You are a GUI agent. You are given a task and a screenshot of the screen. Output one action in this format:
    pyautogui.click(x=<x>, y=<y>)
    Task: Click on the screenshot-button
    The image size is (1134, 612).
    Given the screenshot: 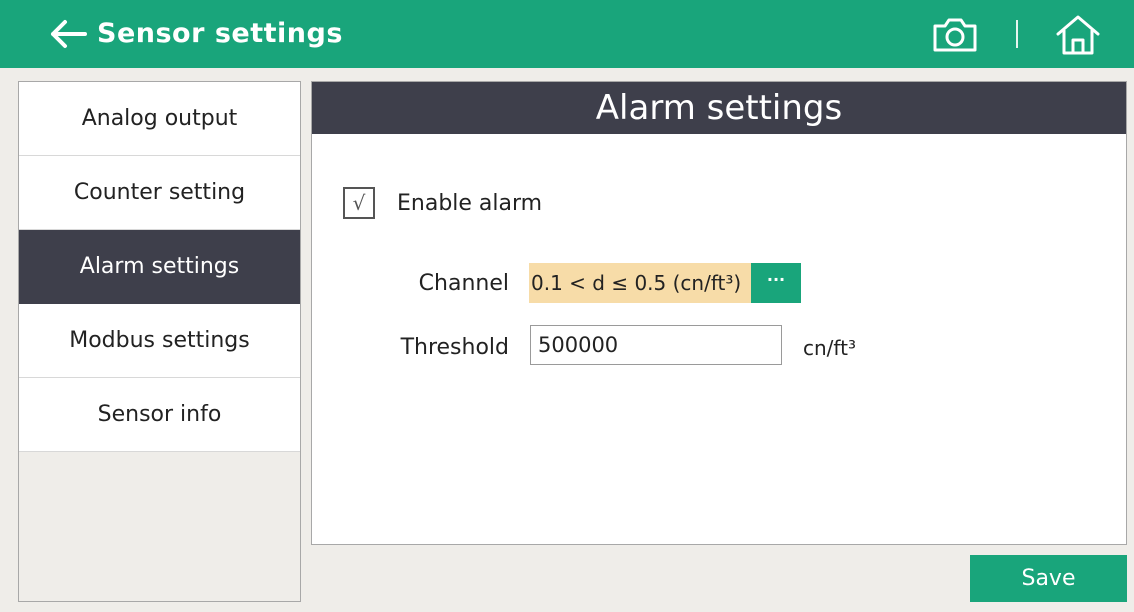 What is the action you would take?
    pyautogui.click(x=955, y=35)
    